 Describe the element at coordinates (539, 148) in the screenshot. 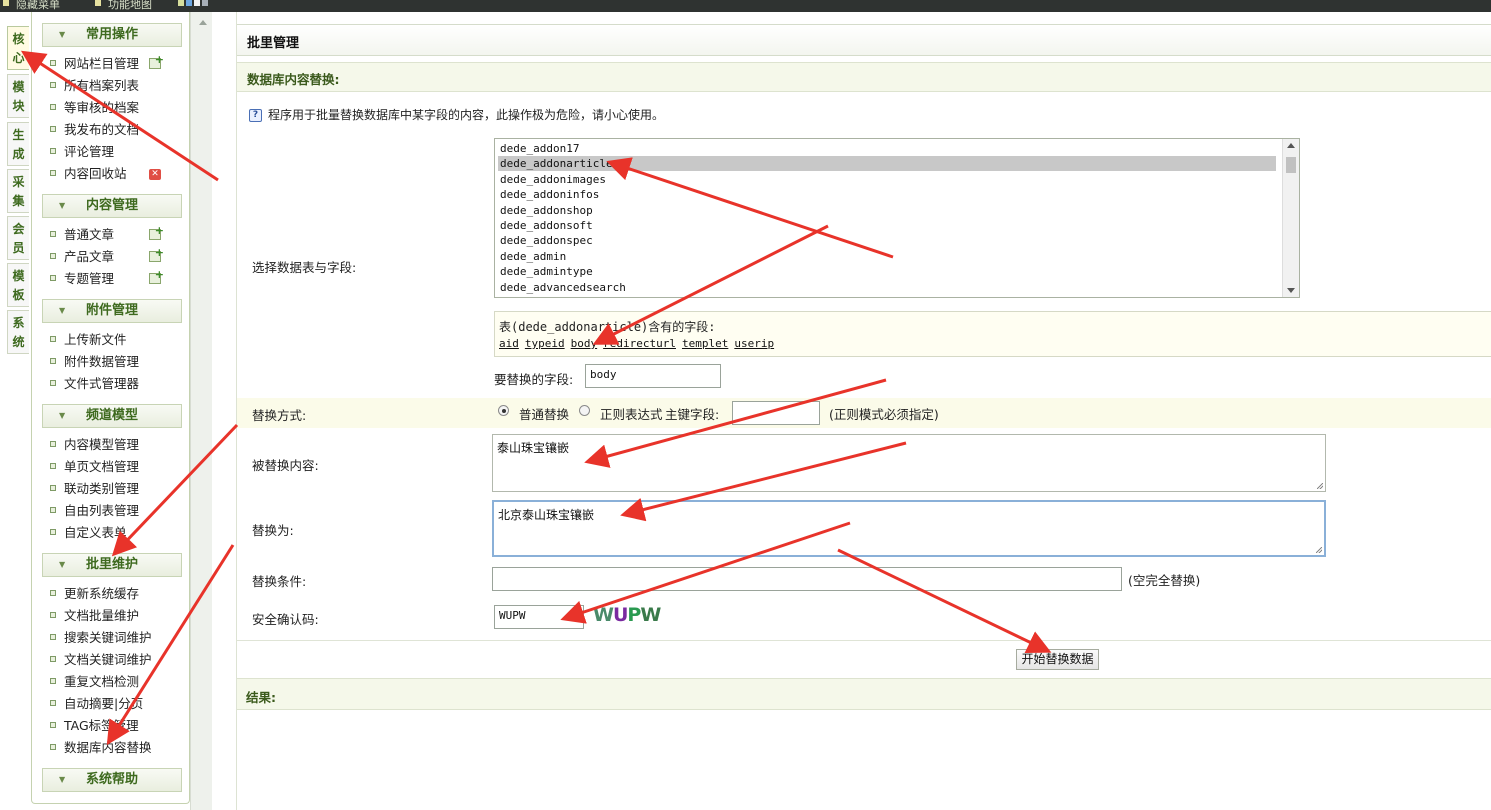

I see `table-option: dede_addon17` at that location.